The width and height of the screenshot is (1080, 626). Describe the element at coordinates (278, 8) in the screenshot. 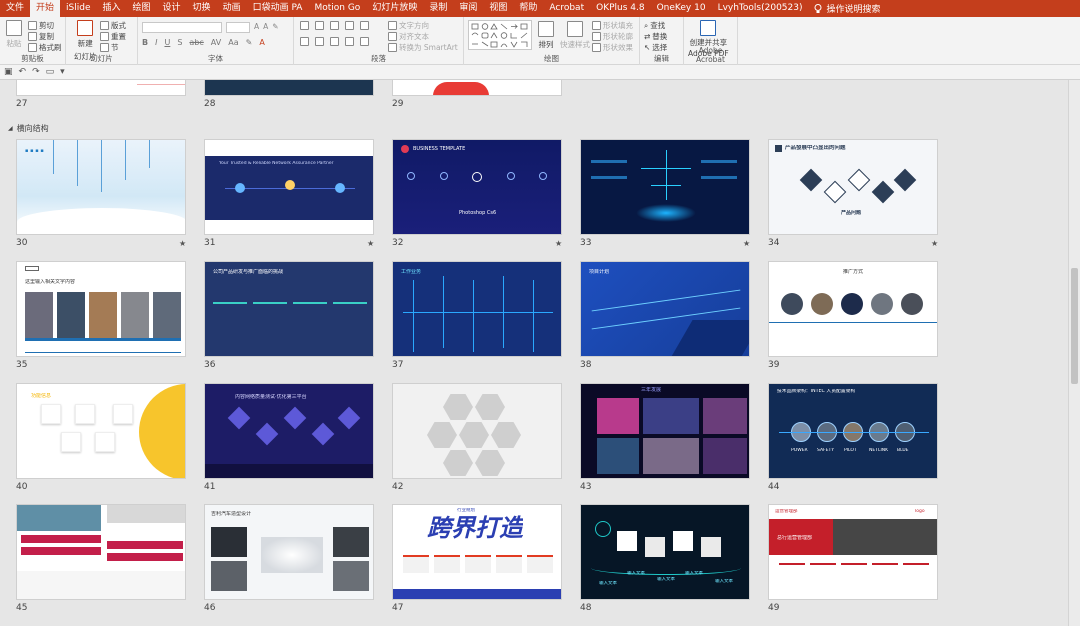

I see `tab-pocket-animation: 口袋动画 PA` at that location.